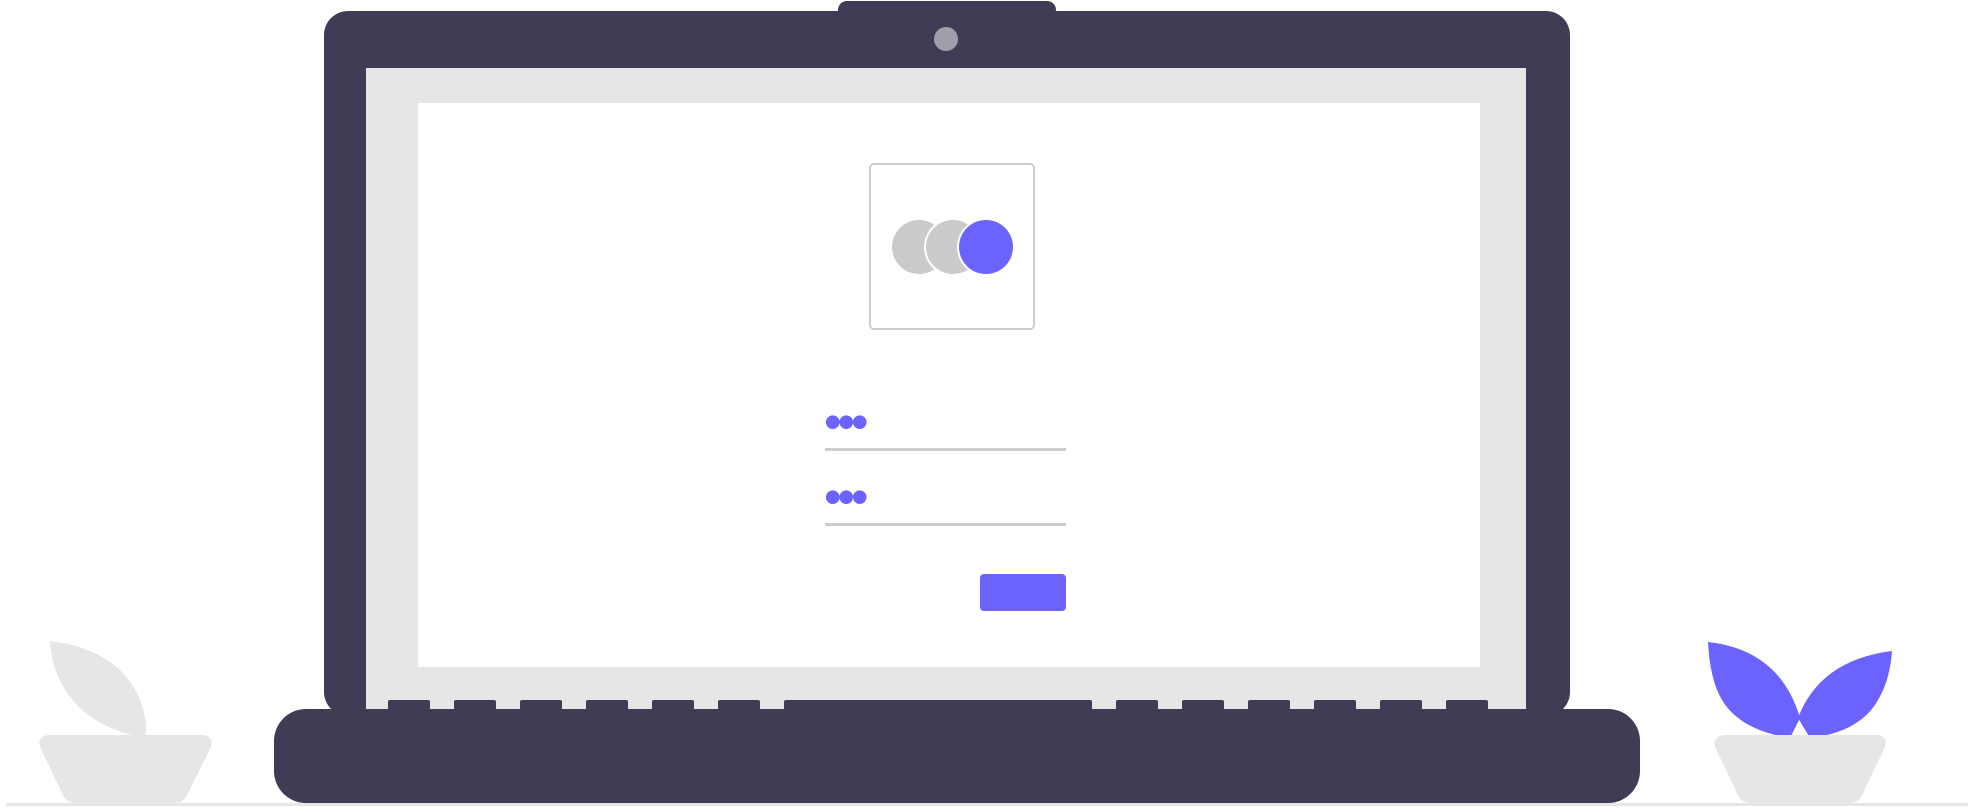 The height and width of the screenshot is (811, 1974). What do you see at coordinates (845, 497) in the screenshot?
I see `password-mask: •••` at bounding box center [845, 497].